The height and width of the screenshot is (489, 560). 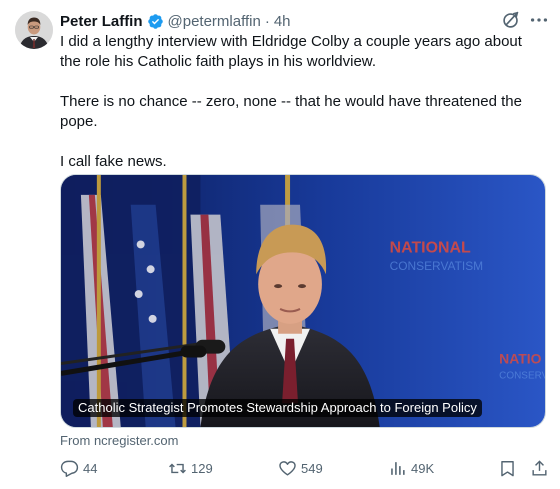 What do you see at coordinates (398, 468) in the screenshot?
I see `views-icon` at bounding box center [398, 468].